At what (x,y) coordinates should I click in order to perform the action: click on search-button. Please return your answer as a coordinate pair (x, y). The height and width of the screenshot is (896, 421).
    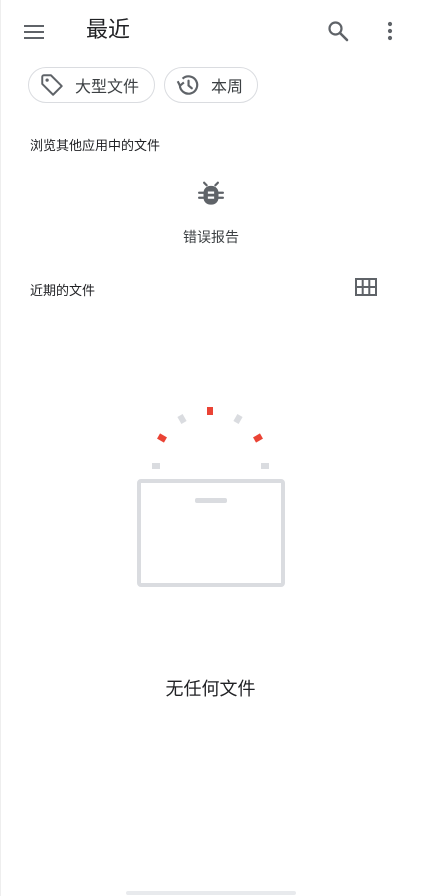
    Looking at the image, I should click on (338, 31).